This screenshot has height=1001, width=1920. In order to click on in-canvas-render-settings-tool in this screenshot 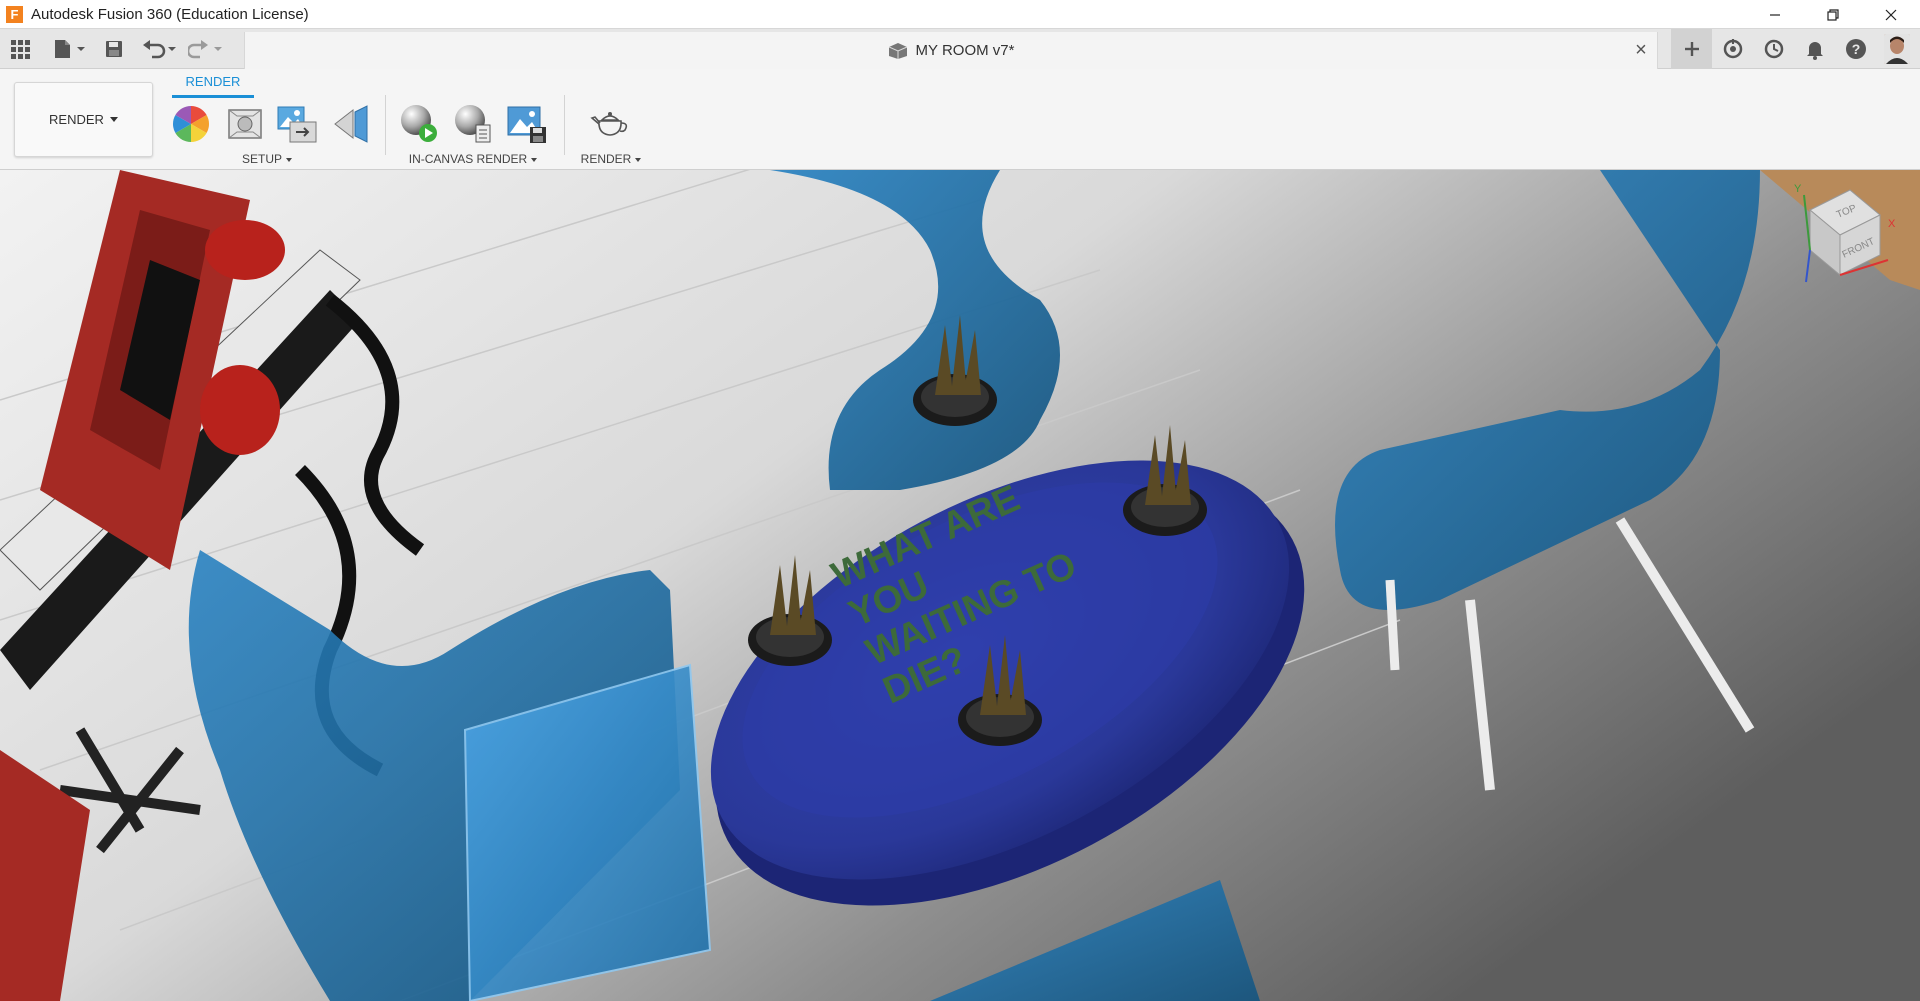, I will do `click(473, 124)`.